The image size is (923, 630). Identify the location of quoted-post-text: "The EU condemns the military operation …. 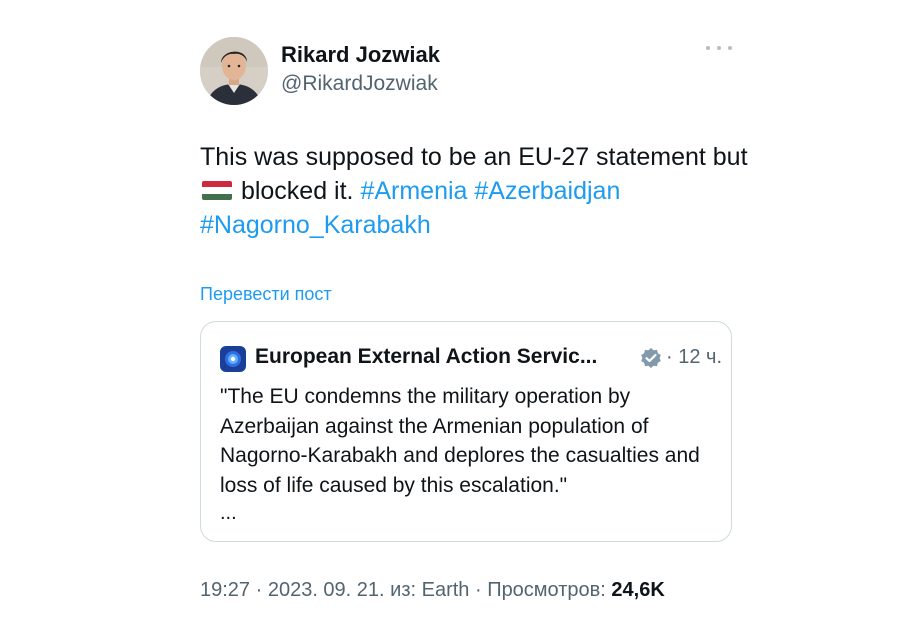
(460, 441).